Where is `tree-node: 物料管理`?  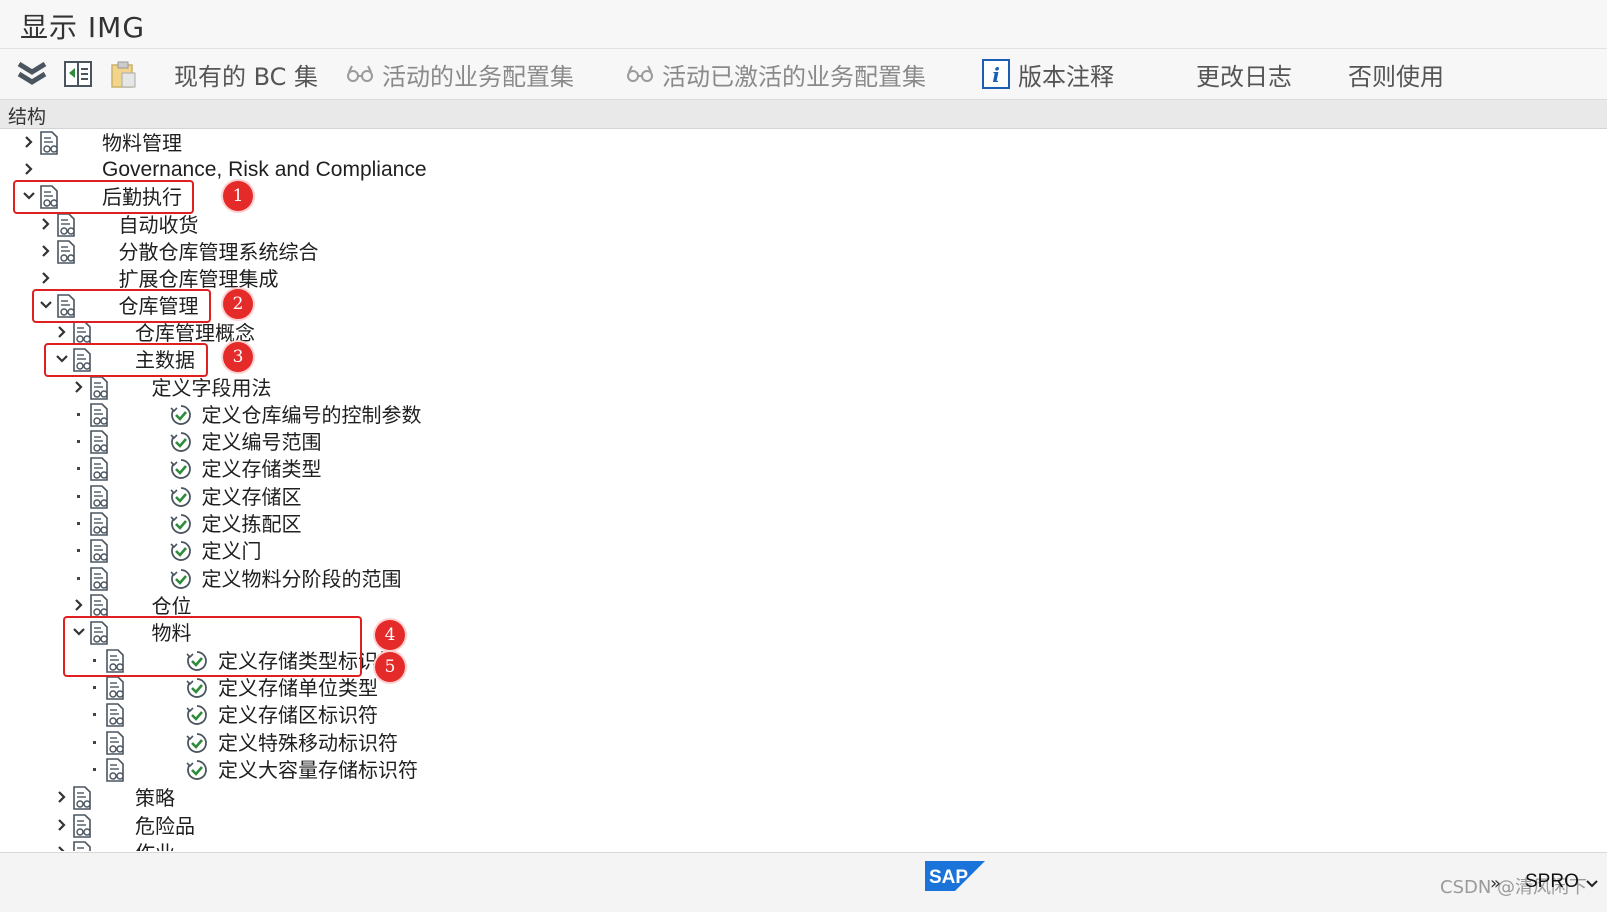 tree-node: 物料管理 is located at coordinates (450, 142).